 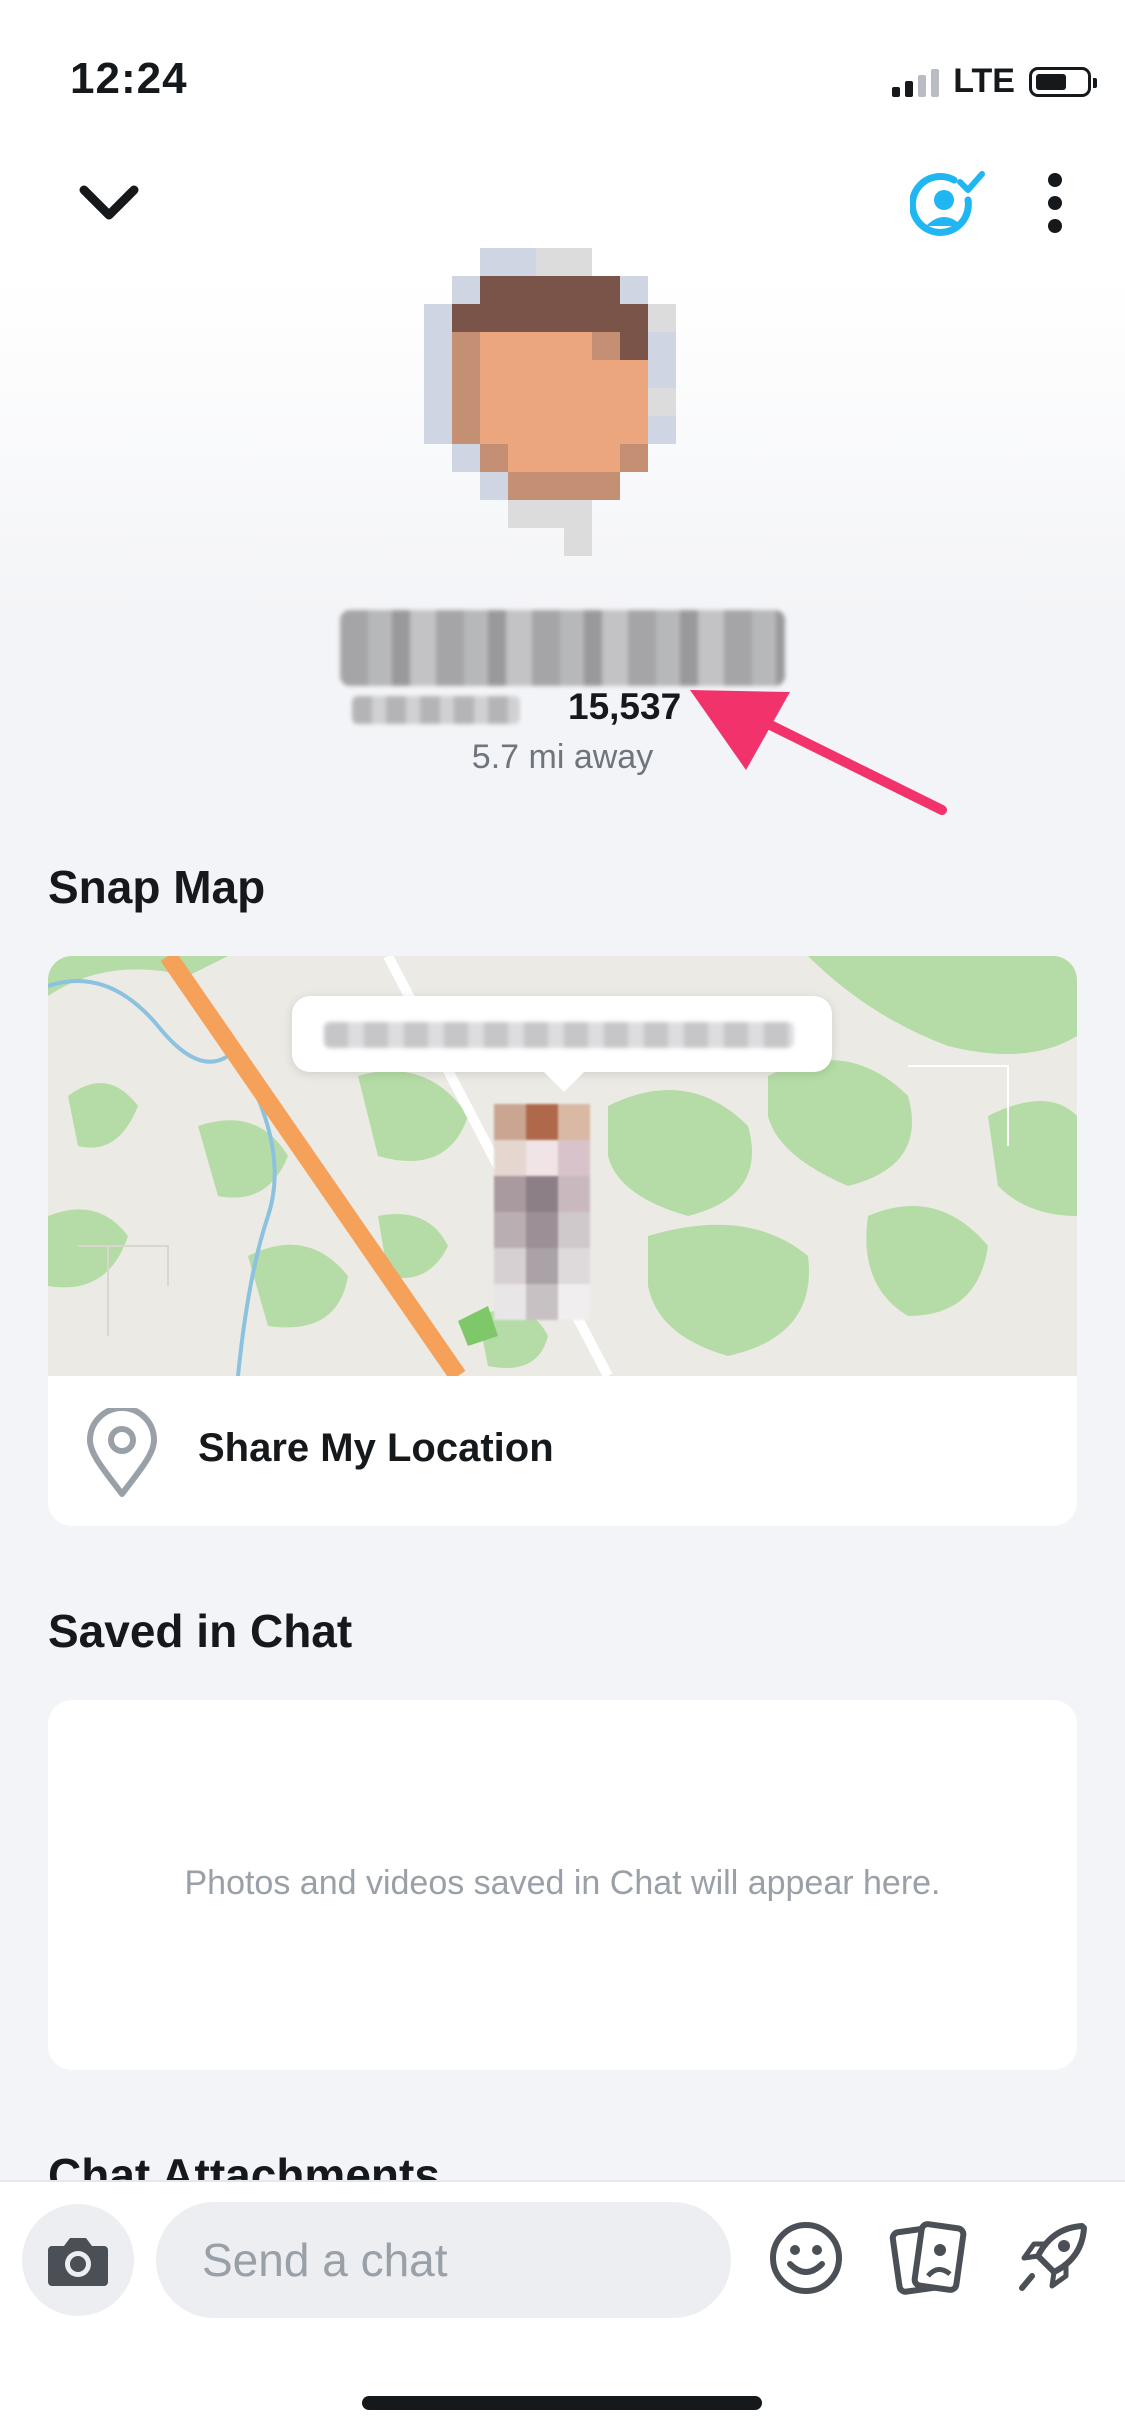 What do you see at coordinates (157, 887) in the screenshot?
I see `snap-map-title: Snap Map` at bounding box center [157, 887].